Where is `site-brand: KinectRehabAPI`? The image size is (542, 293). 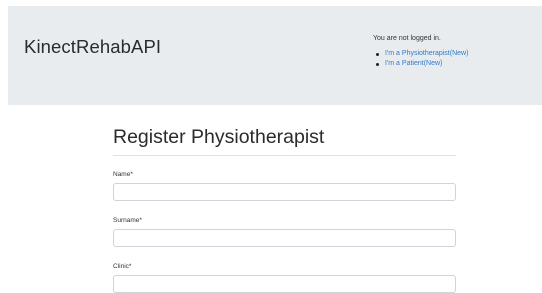
site-brand: KinectRehabAPI is located at coordinates (92, 47).